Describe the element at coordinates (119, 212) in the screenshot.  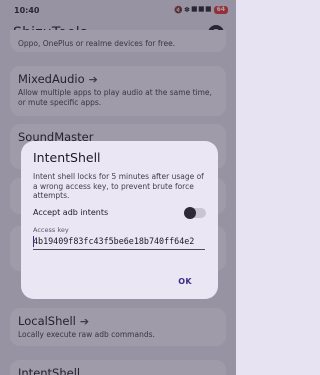
I see `accept-intents-row: Accept adb intents` at that location.